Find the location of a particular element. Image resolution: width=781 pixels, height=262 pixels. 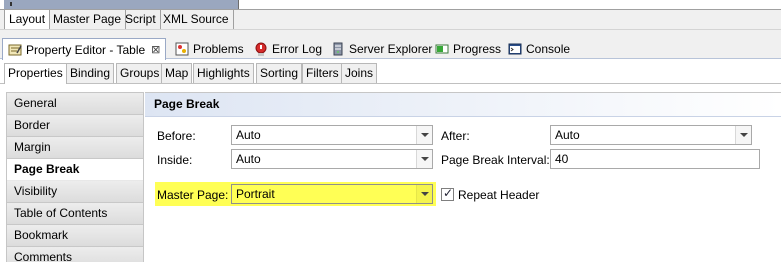

nav-item-page-break: Page Break is located at coordinates (75, 170).